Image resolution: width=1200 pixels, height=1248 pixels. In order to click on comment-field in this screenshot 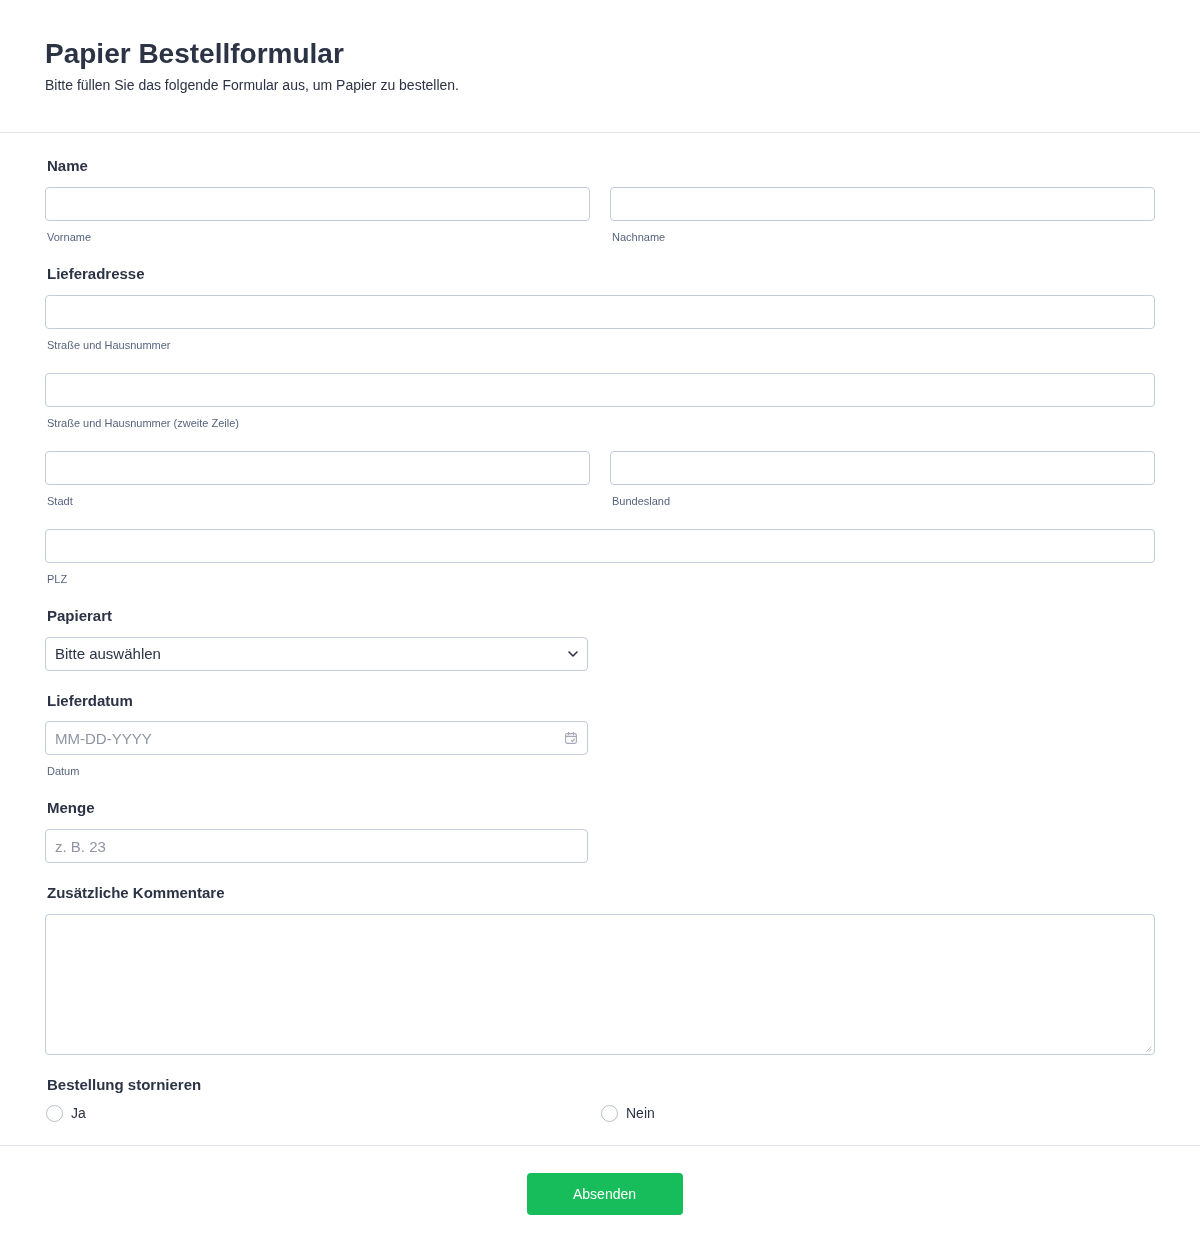, I will do `click(600, 984)`.